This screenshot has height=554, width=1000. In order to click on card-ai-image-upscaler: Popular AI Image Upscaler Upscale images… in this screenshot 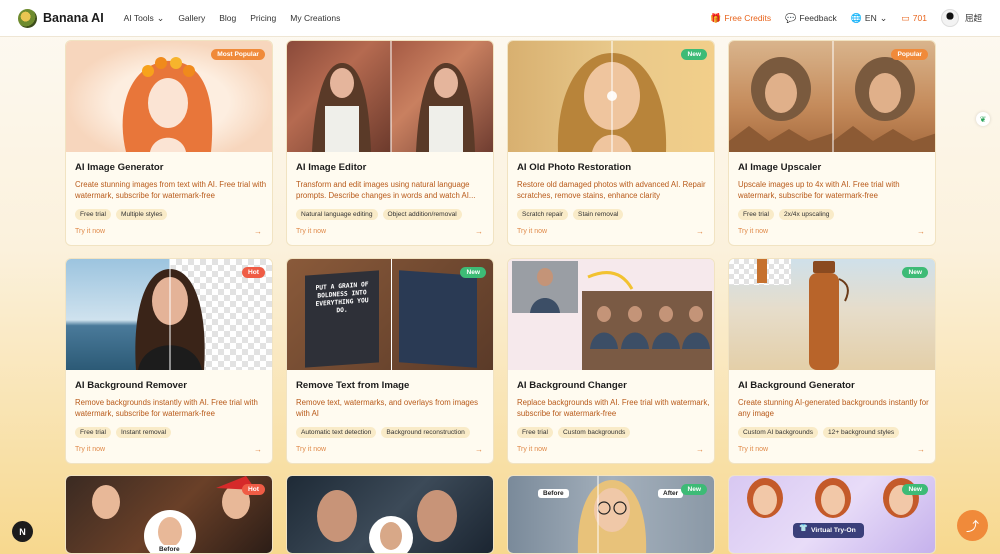, I will do `click(832, 143)`.